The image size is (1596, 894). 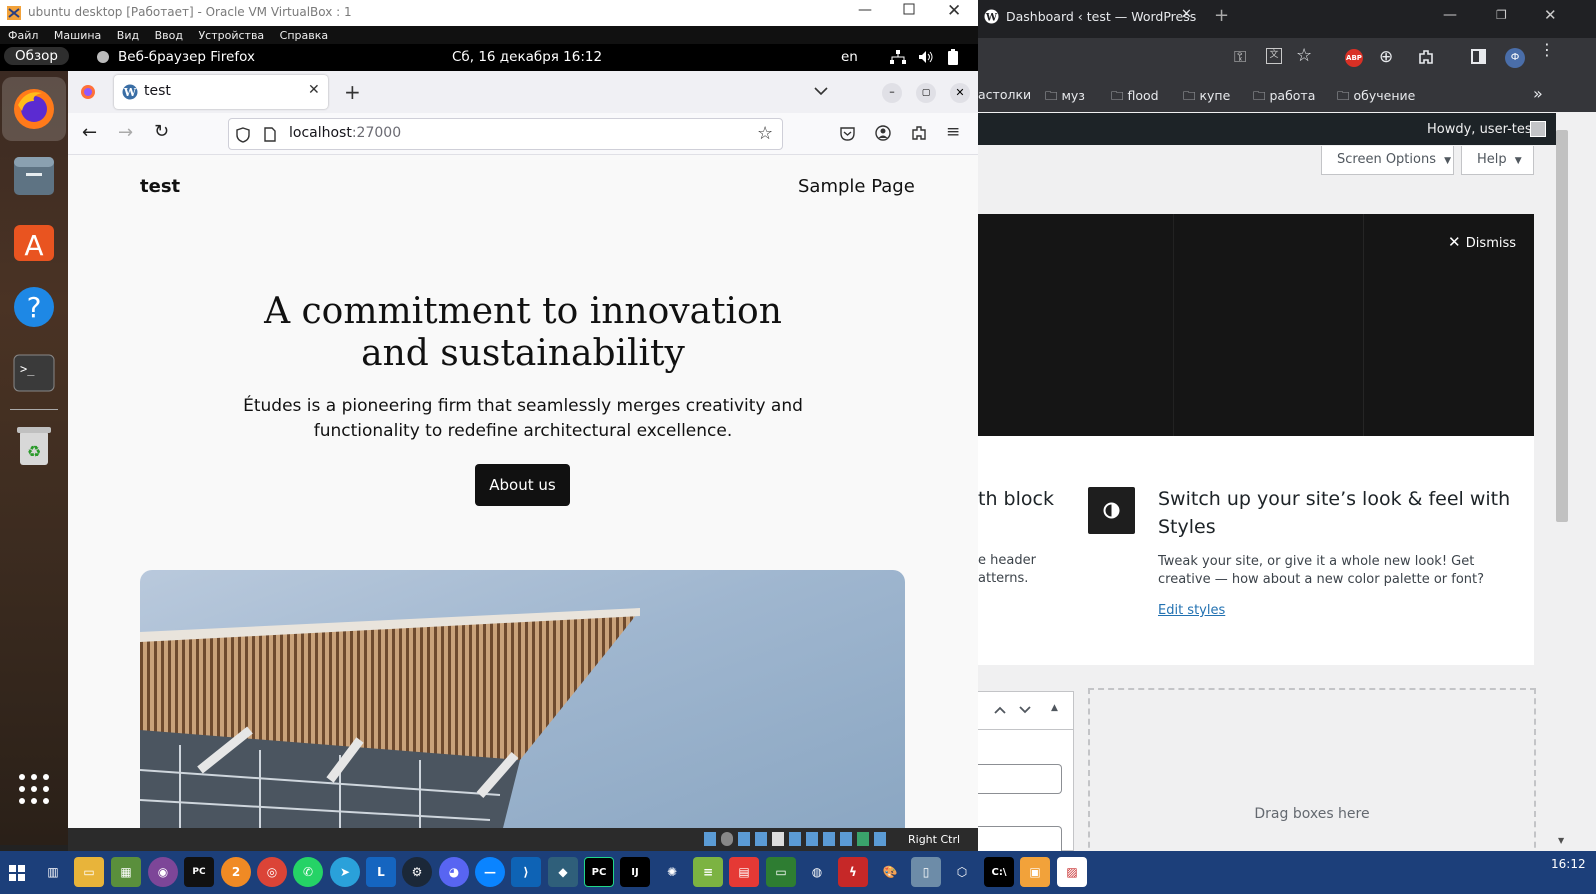 What do you see at coordinates (599, 872) in the screenshot?
I see `pycharm-icon: PC` at bounding box center [599, 872].